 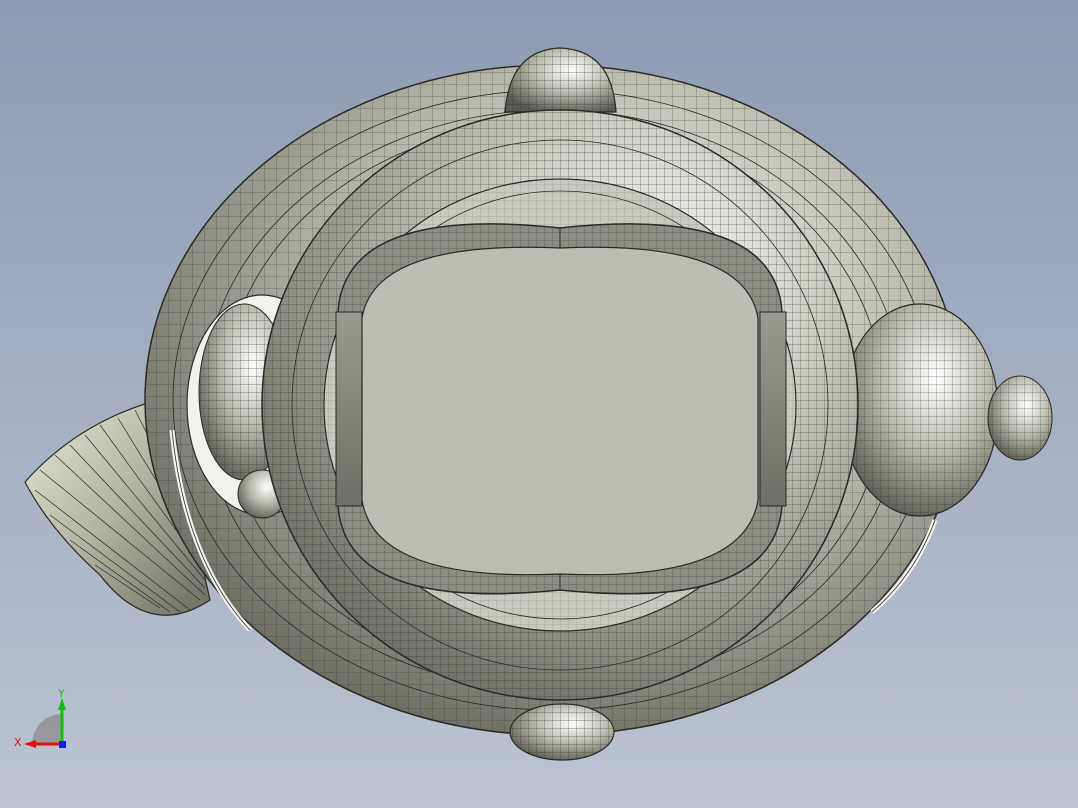 What do you see at coordinates (18, 742) in the screenshot?
I see `x-axis-label: X` at bounding box center [18, 742].